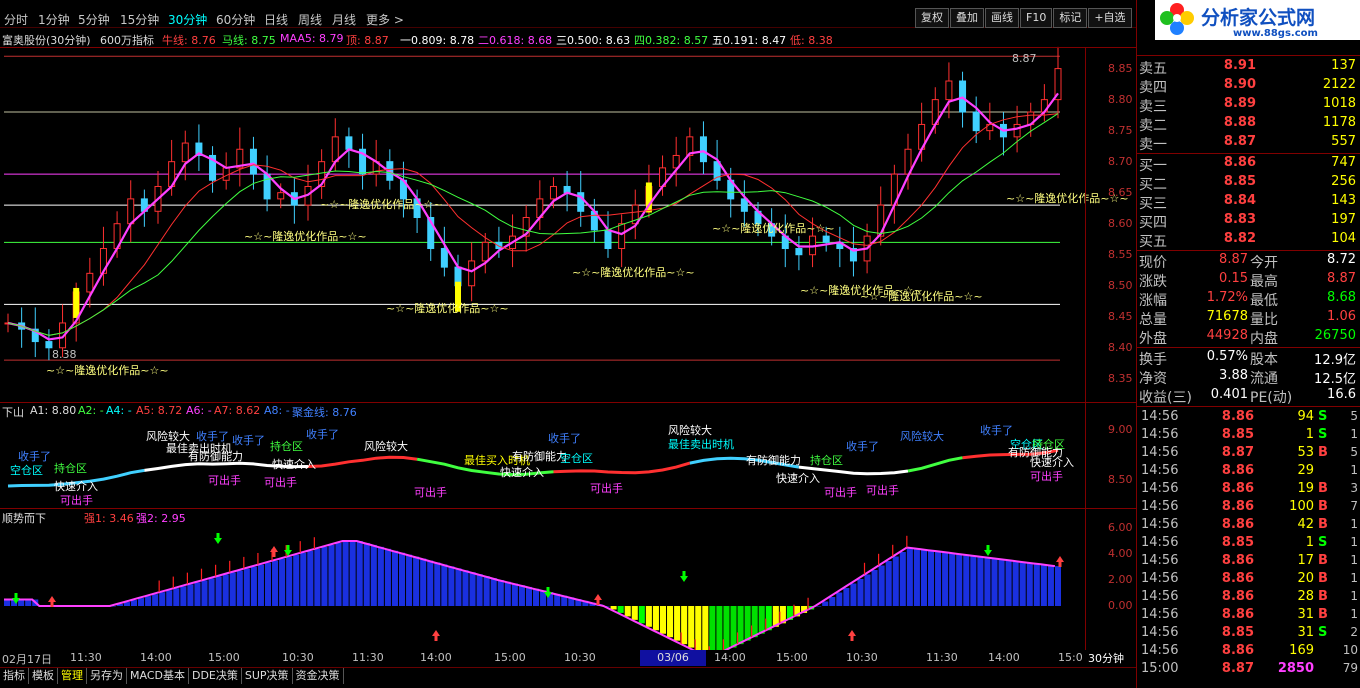 The image size is (1360, 688). I want to click on orderbook-buy-row: 买五 8.82 104, so click(1249, 240).